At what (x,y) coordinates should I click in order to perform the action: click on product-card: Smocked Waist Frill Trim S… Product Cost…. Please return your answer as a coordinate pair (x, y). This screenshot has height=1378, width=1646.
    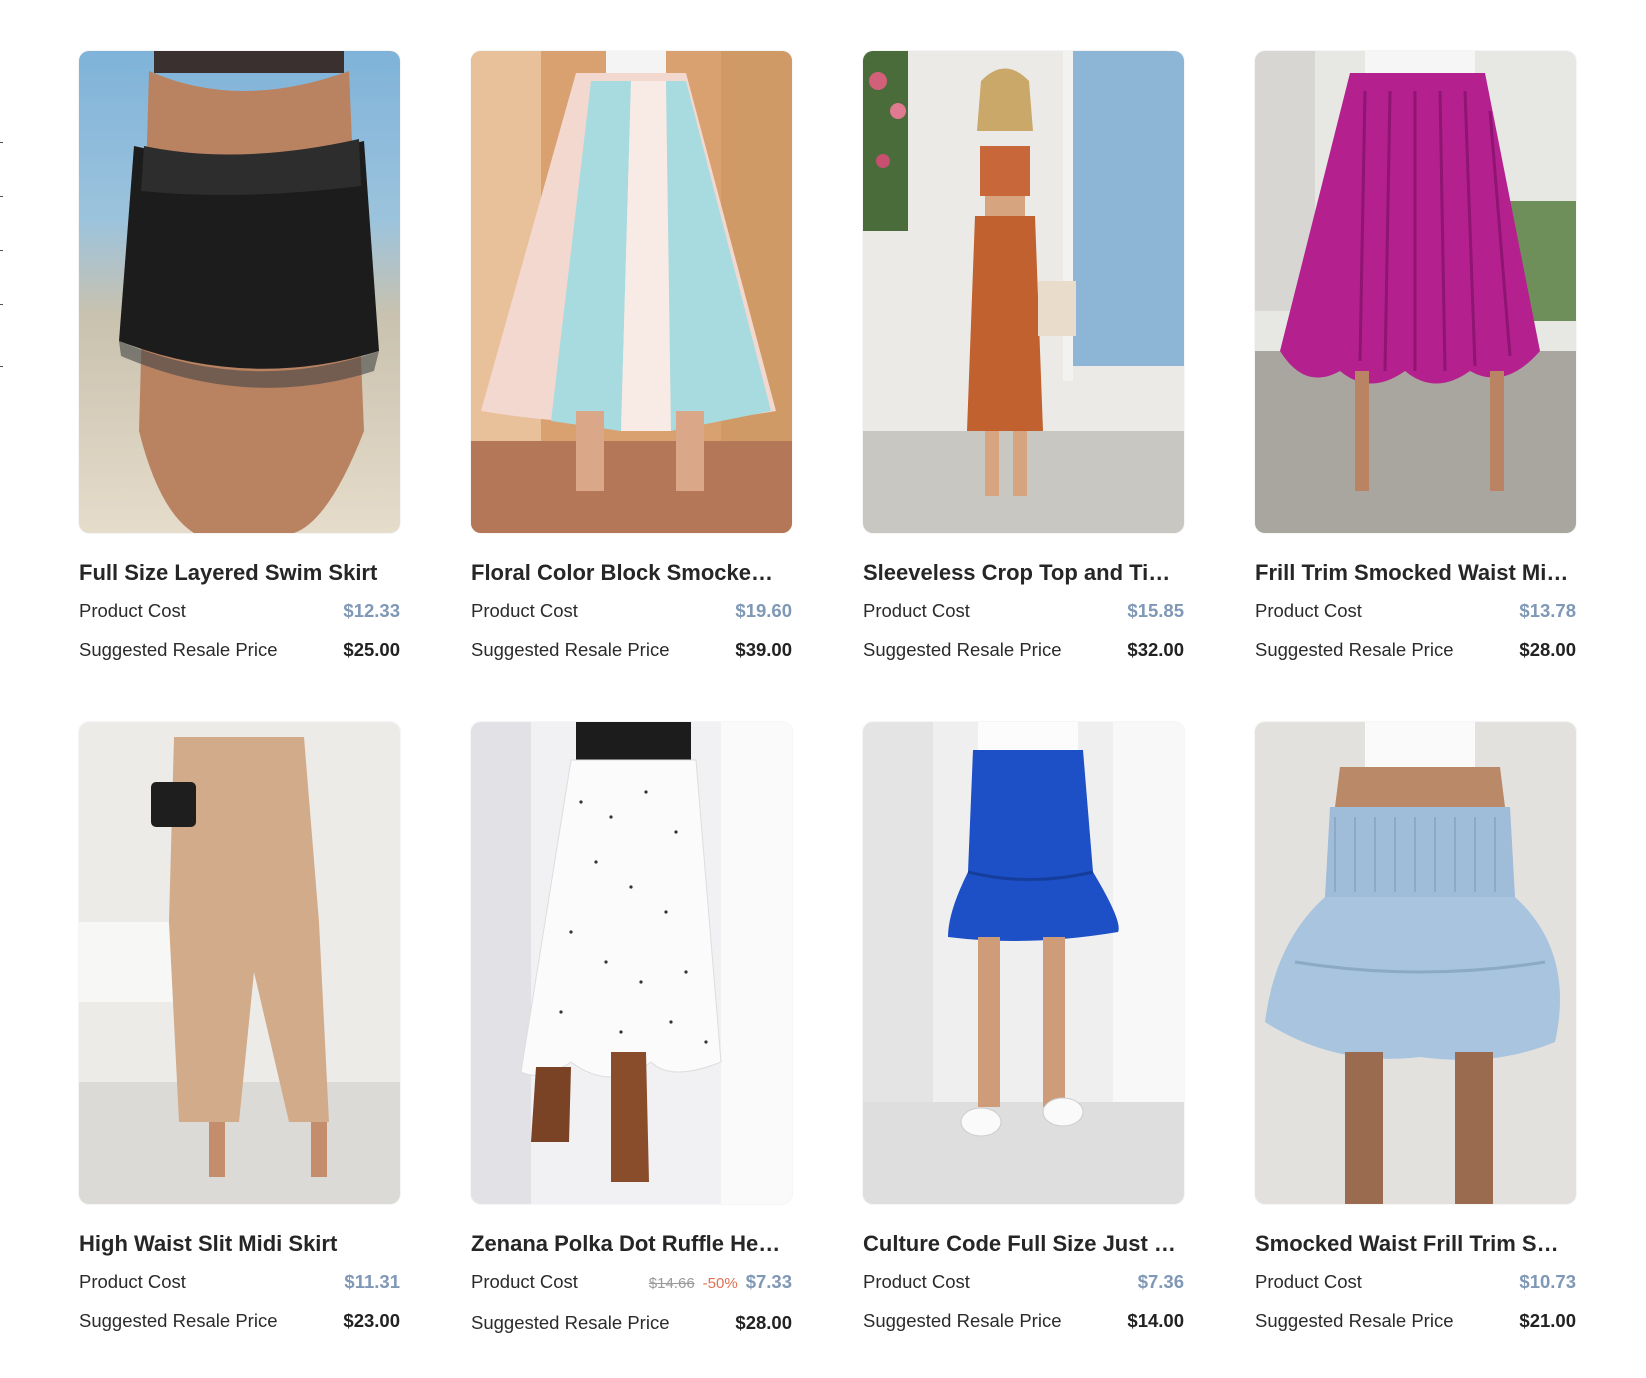
    Looking at the image, I should click on (1415, 1028).